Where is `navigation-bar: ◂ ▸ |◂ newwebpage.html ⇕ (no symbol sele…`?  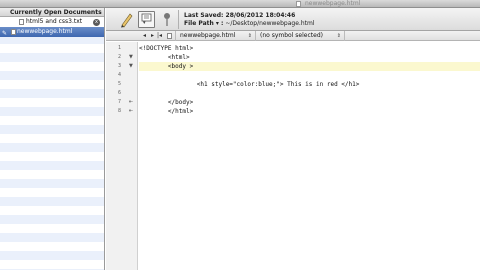 navigation-bar: ◂ ▸ |◂ newwebpage.html ⇕ (no symbol sele… is located at coordinates (293, 36).